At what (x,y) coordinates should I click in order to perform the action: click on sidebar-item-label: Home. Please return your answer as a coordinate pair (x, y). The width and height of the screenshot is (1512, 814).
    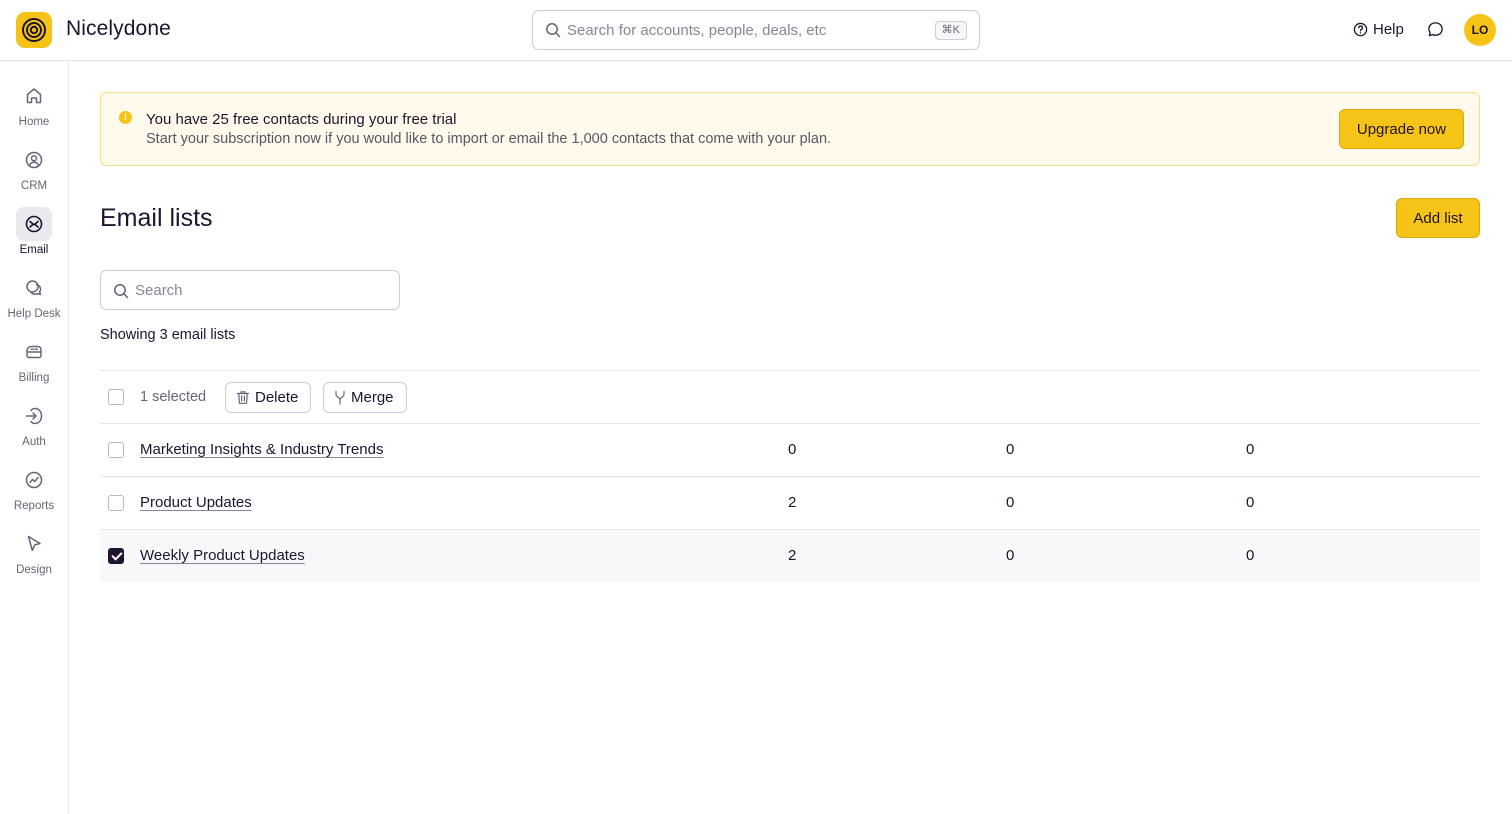
    Looking at the image, I should click on (34, 122).